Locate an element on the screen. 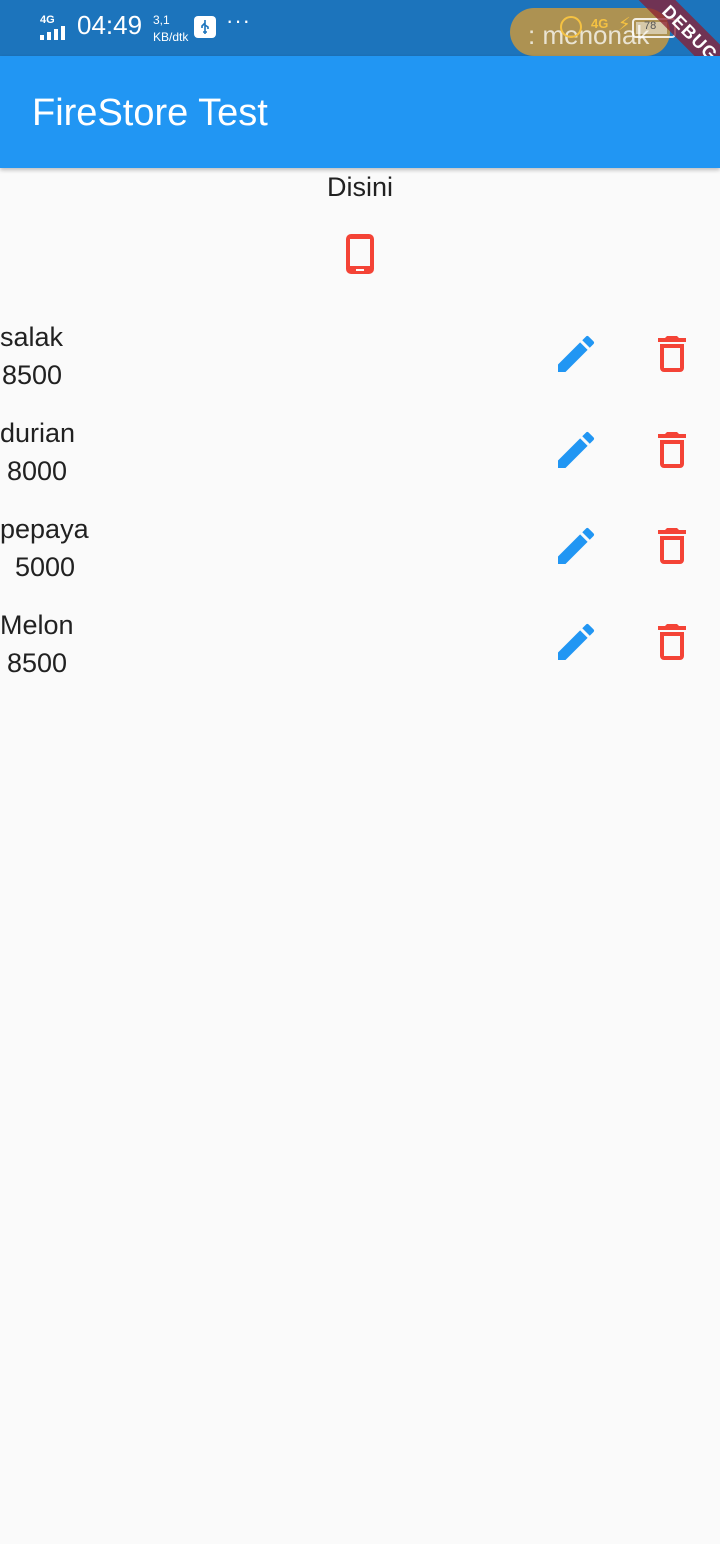  item-name: pepaya is located at coordinates (44, 529).